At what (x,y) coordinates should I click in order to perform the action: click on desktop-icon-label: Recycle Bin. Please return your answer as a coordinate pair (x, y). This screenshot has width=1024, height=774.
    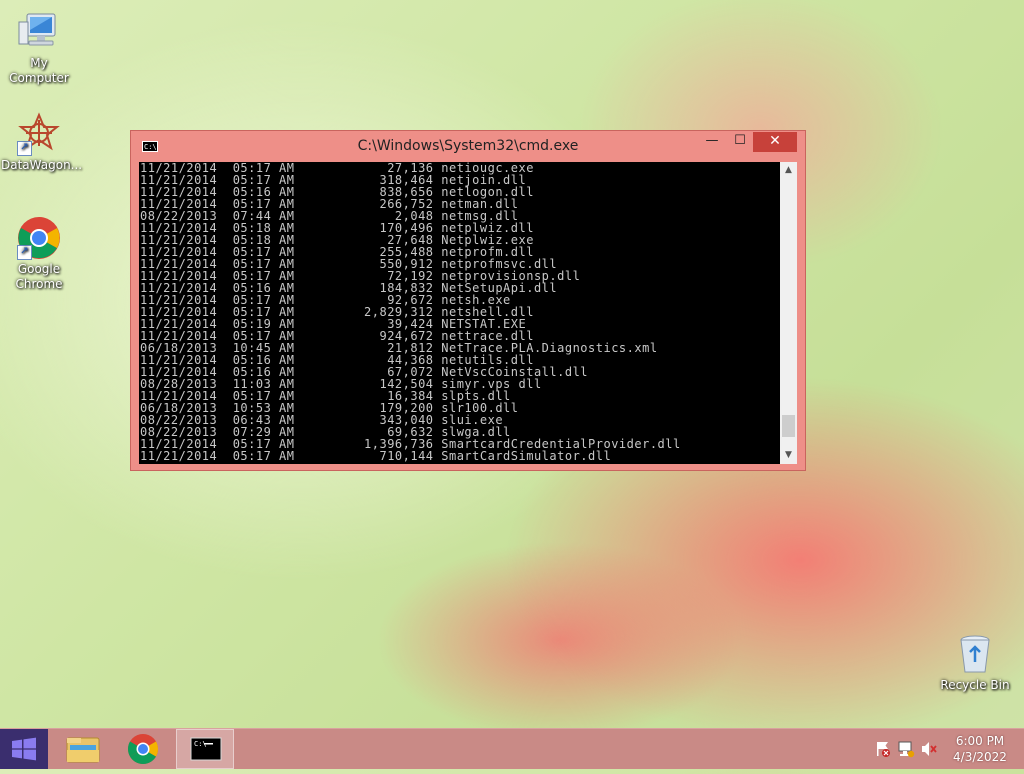
    Looking at the image, I should click on (975, 685).